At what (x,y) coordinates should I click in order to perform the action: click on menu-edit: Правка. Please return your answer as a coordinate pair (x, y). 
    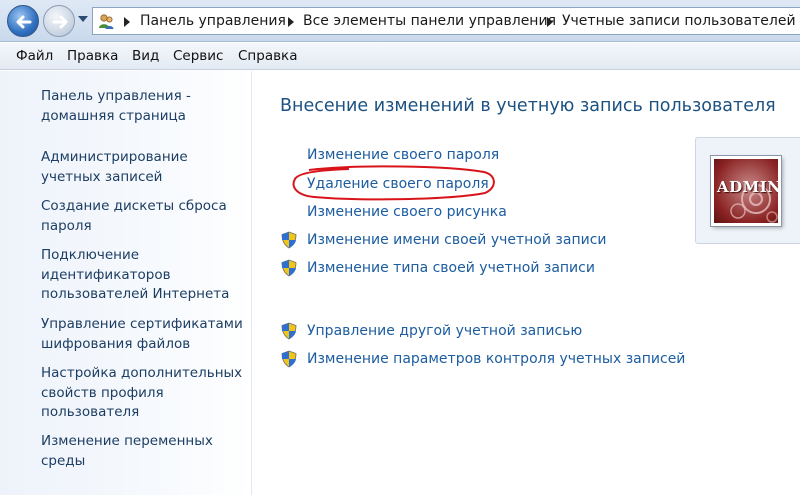
    Looking at the image, I should click on (92, 56).